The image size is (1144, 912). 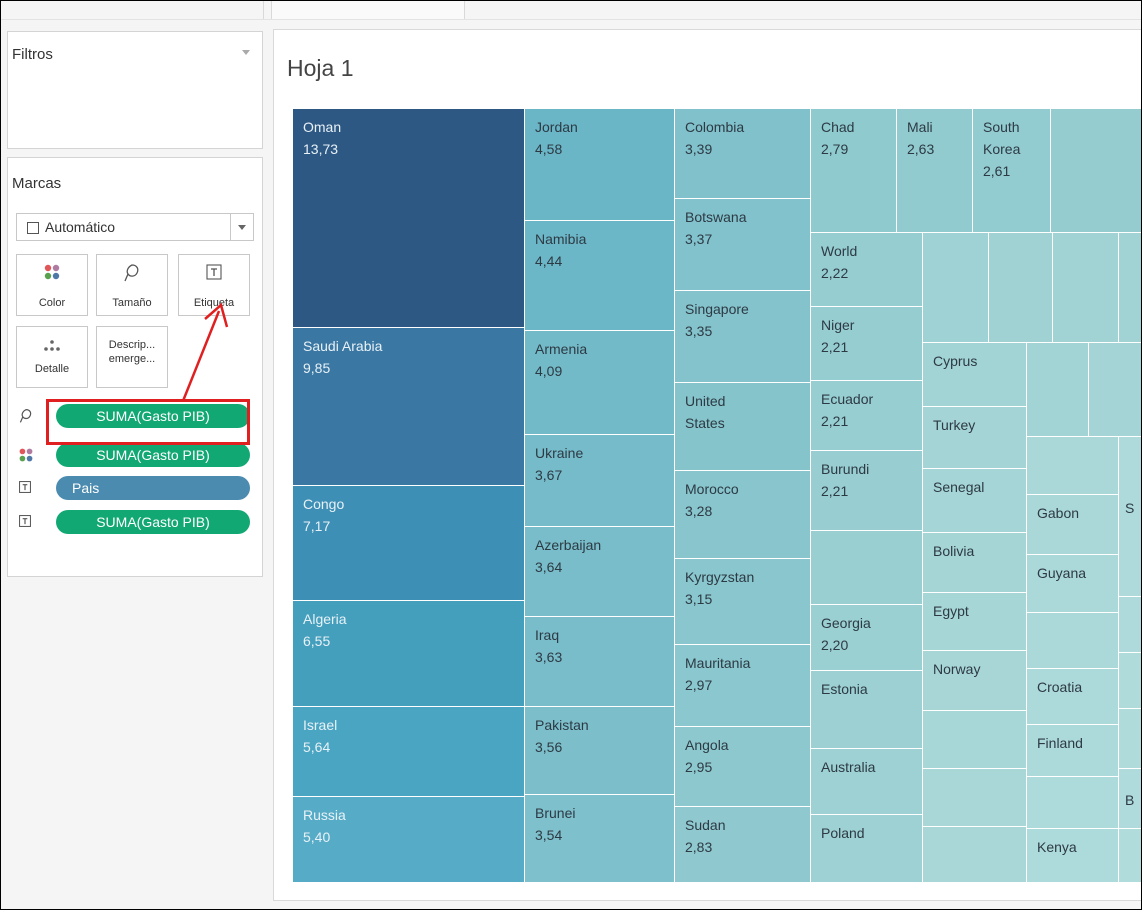 What do you see at coordinates (600, 165) in the screenshot?
I see `treemap-cell: Jordan 4,58` at bounding box center [600, 165].